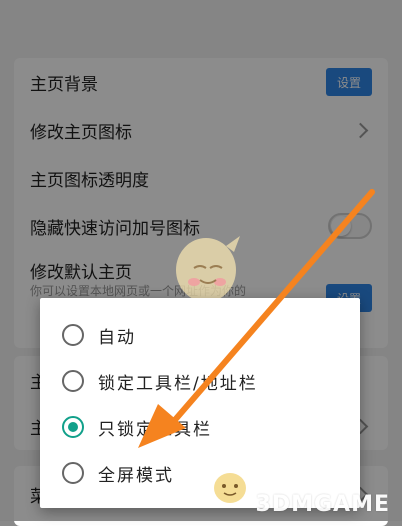 The width and height of the screenshot is (402, 526). What do you see at coordinates (73, 473) in the screenshot?
I see `radio-fullscreen` at bounding box center [73, 473].